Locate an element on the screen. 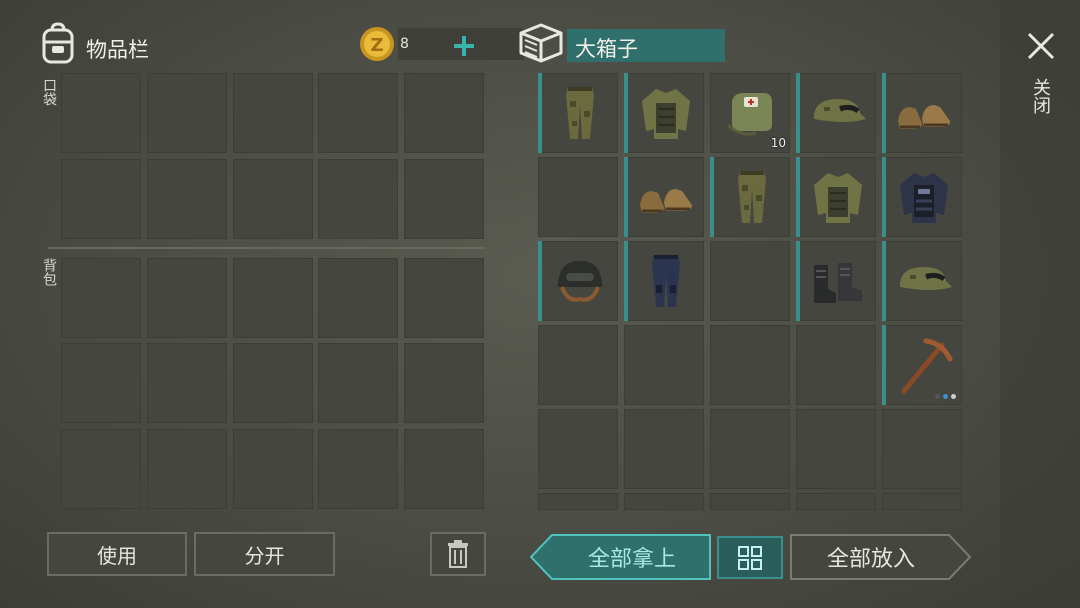 The width and height of the screenshot is (1080, 608). svg-text: Z is located at coordinates (376, 45).